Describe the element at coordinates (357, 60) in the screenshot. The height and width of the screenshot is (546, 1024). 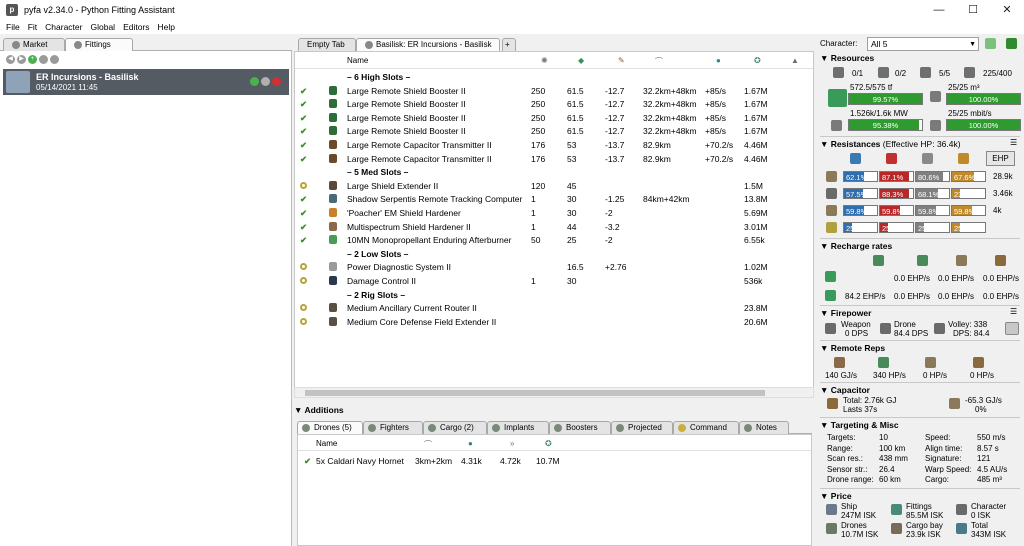
I see `col-name: Name` at that location.